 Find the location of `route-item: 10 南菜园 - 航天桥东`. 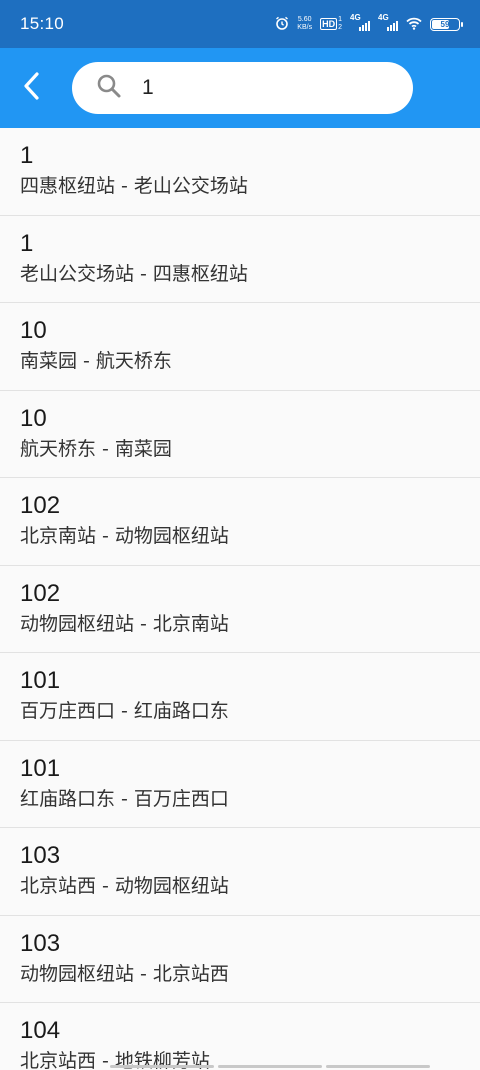

route-item: 10 南菜园 - 航天桥东 is located at coordinates (240, 347).